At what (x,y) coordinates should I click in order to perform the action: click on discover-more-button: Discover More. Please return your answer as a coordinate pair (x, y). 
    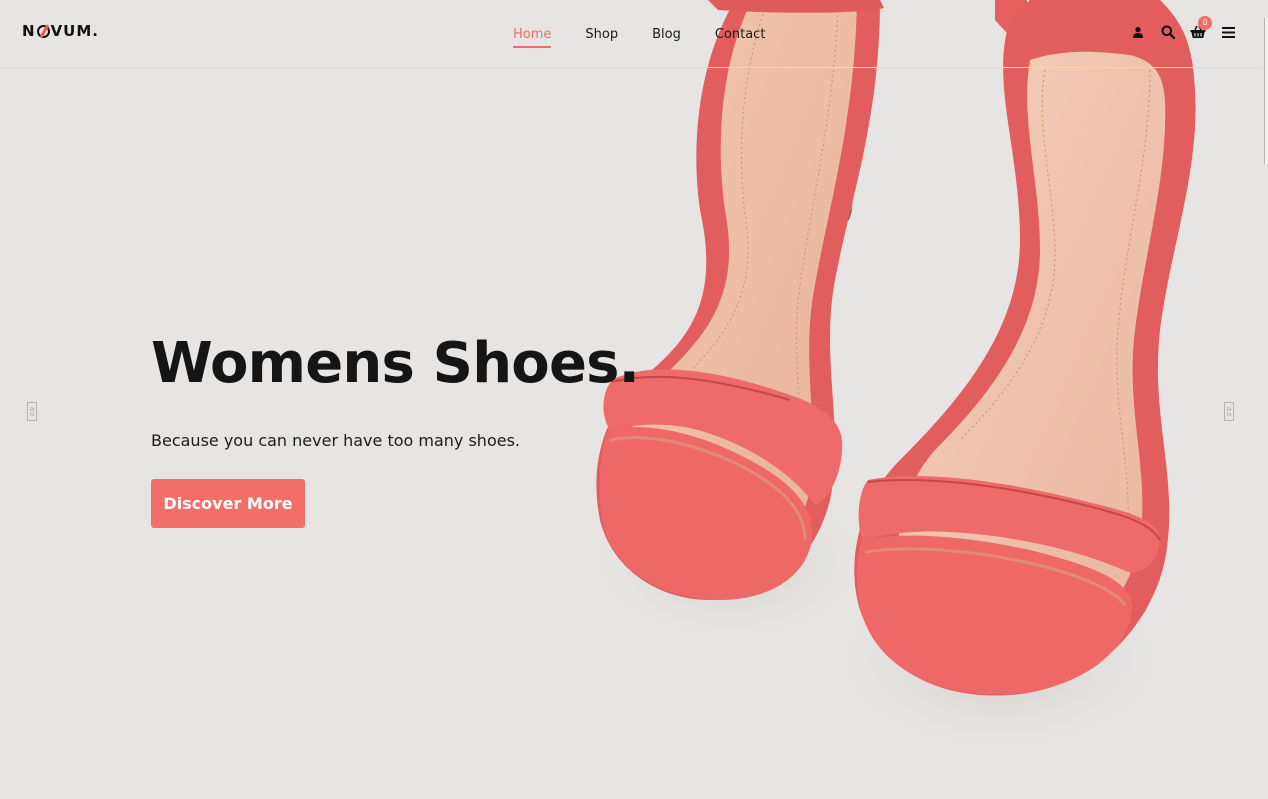
    Looking at the image, I should click on (228, 503).